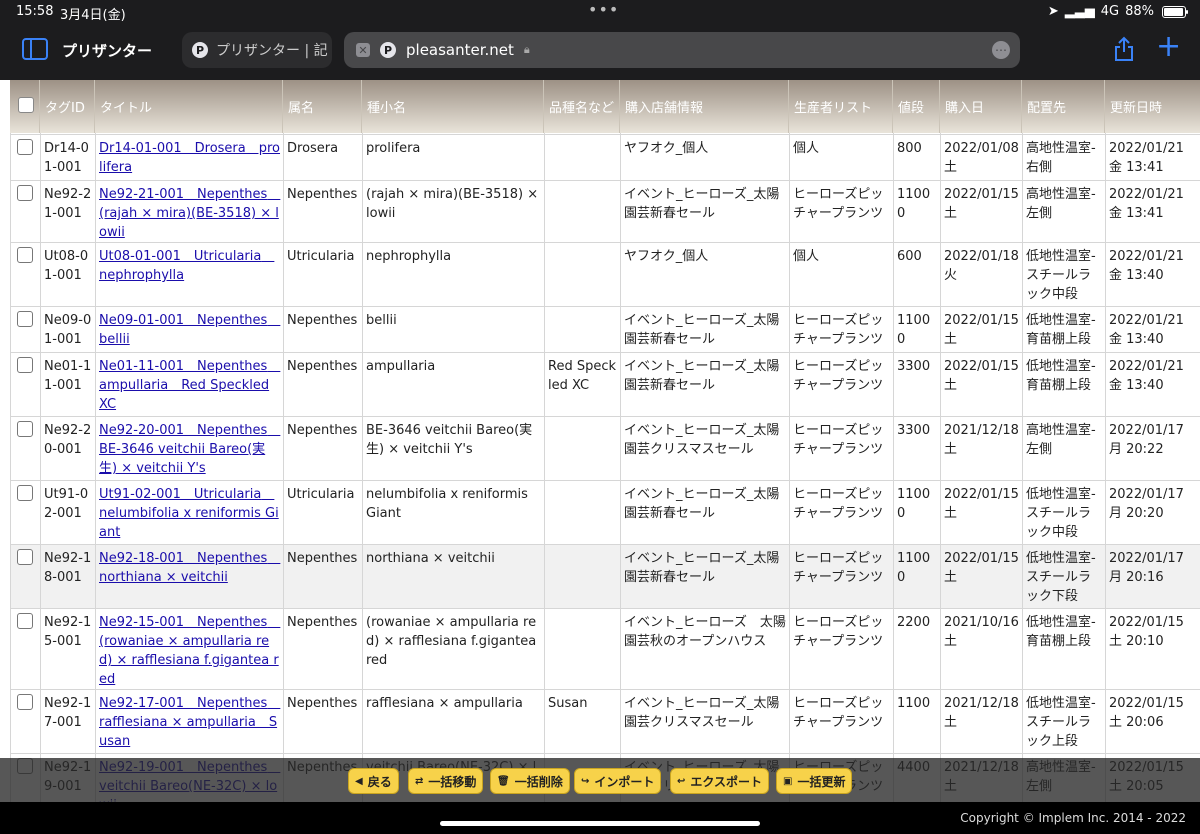  I want to click on tab-pleasanter-record: P プリザンター | 記, so click(257, 50).